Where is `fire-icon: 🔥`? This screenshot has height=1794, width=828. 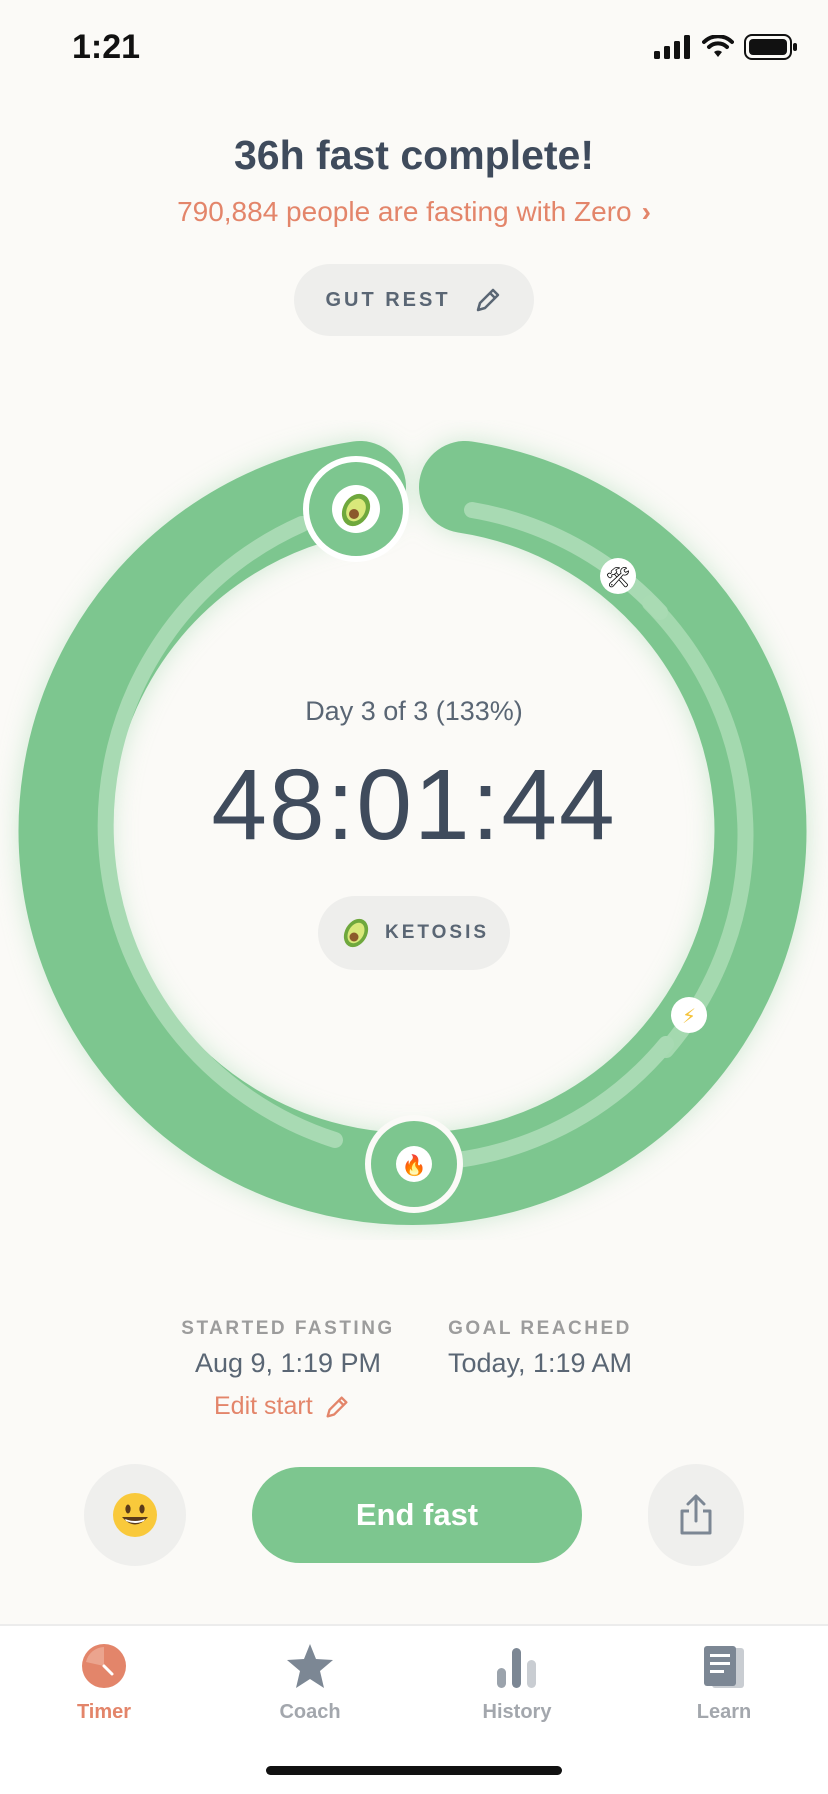
fire-icon: 🔥 is located at coordinates (414, 1164).